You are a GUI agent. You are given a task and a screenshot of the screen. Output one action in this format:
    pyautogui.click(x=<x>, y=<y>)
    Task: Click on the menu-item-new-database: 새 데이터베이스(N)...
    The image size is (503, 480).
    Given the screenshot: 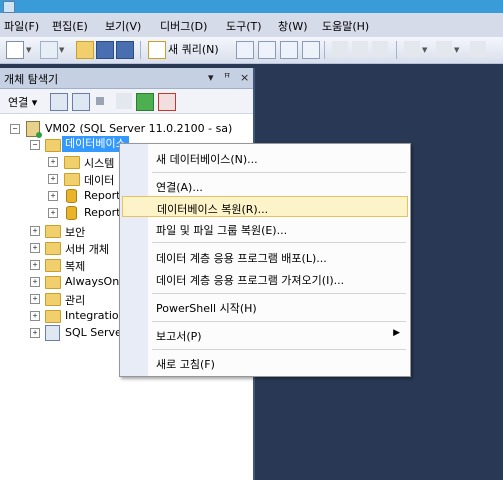 What is the action you would take?
    pyautogui.click(x=265, y=157)
    